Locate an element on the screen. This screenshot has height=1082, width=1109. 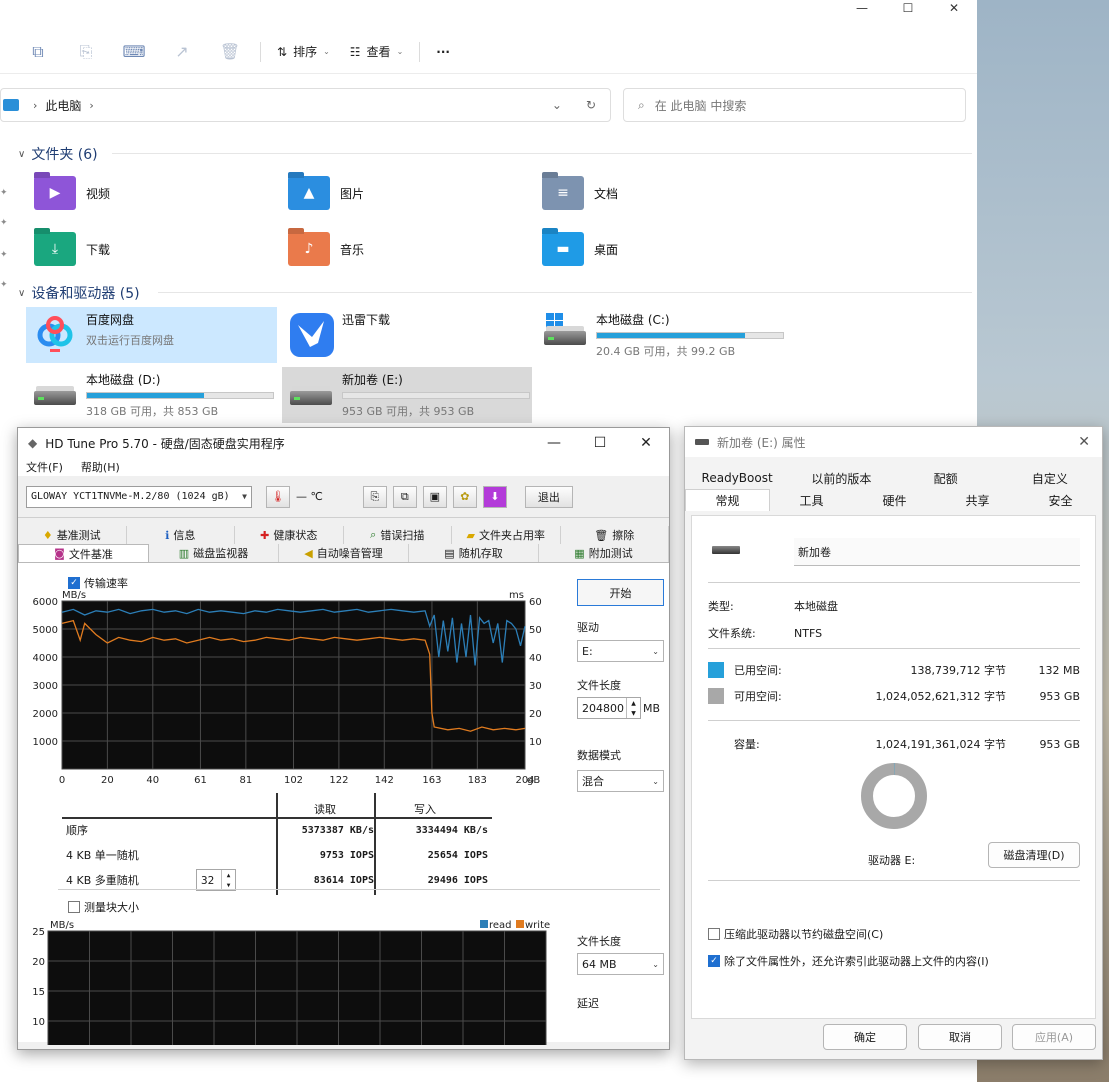
sort-button: ⇅ 排序 ⌄ is located at coordinates (303, 52).